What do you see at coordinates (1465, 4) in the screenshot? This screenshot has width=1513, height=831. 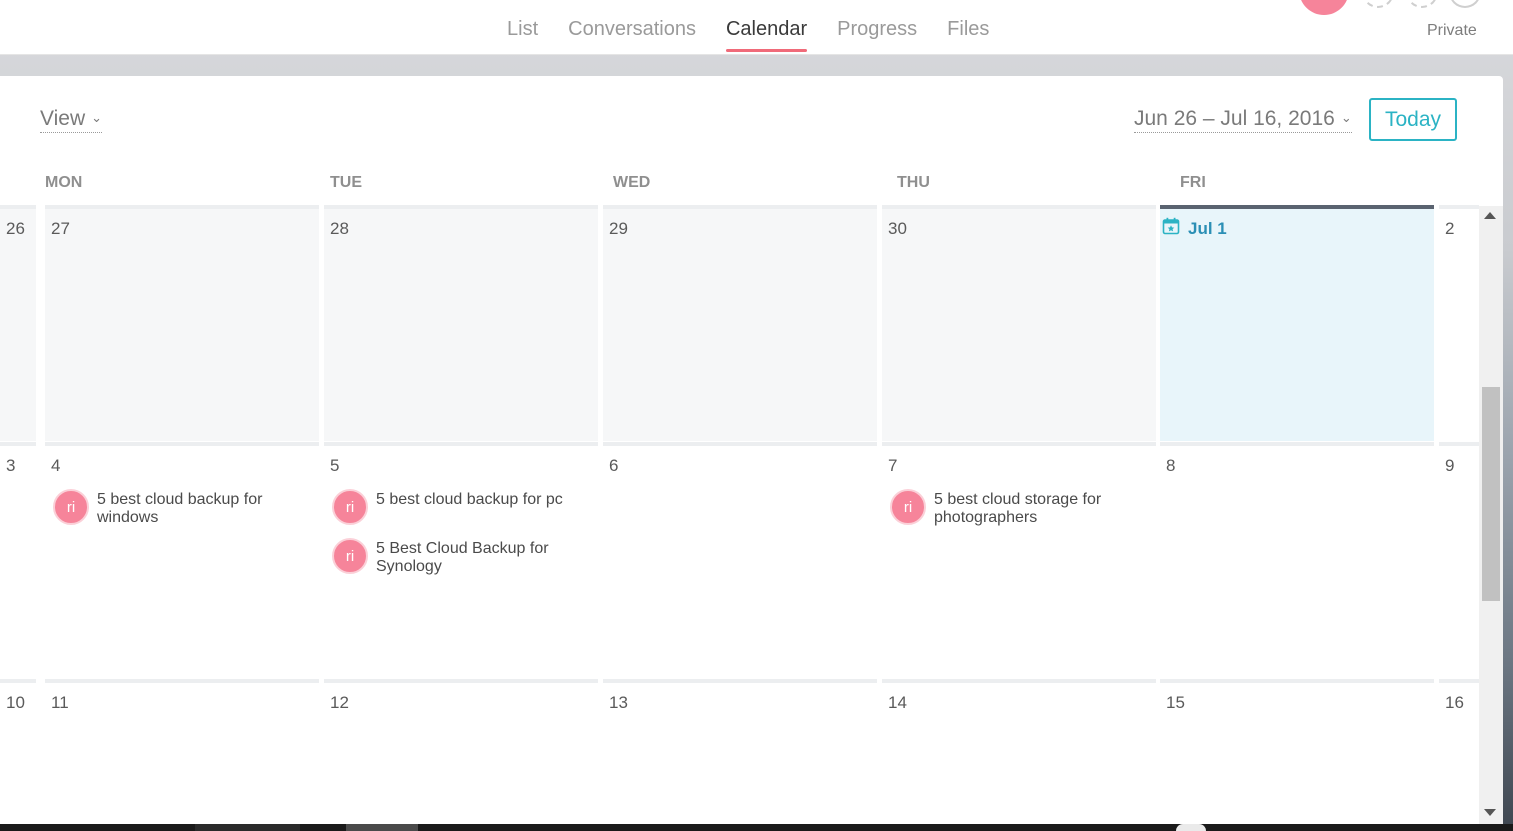 I see `add-member-button` at bounding box center [1465, 4].